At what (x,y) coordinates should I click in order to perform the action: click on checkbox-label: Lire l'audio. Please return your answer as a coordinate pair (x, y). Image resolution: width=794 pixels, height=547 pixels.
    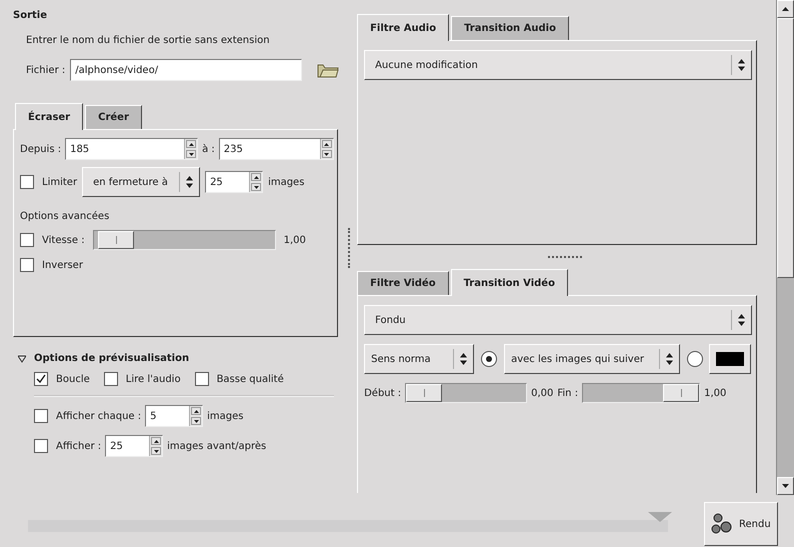
    Looking at the image, I should click on (153, 379).